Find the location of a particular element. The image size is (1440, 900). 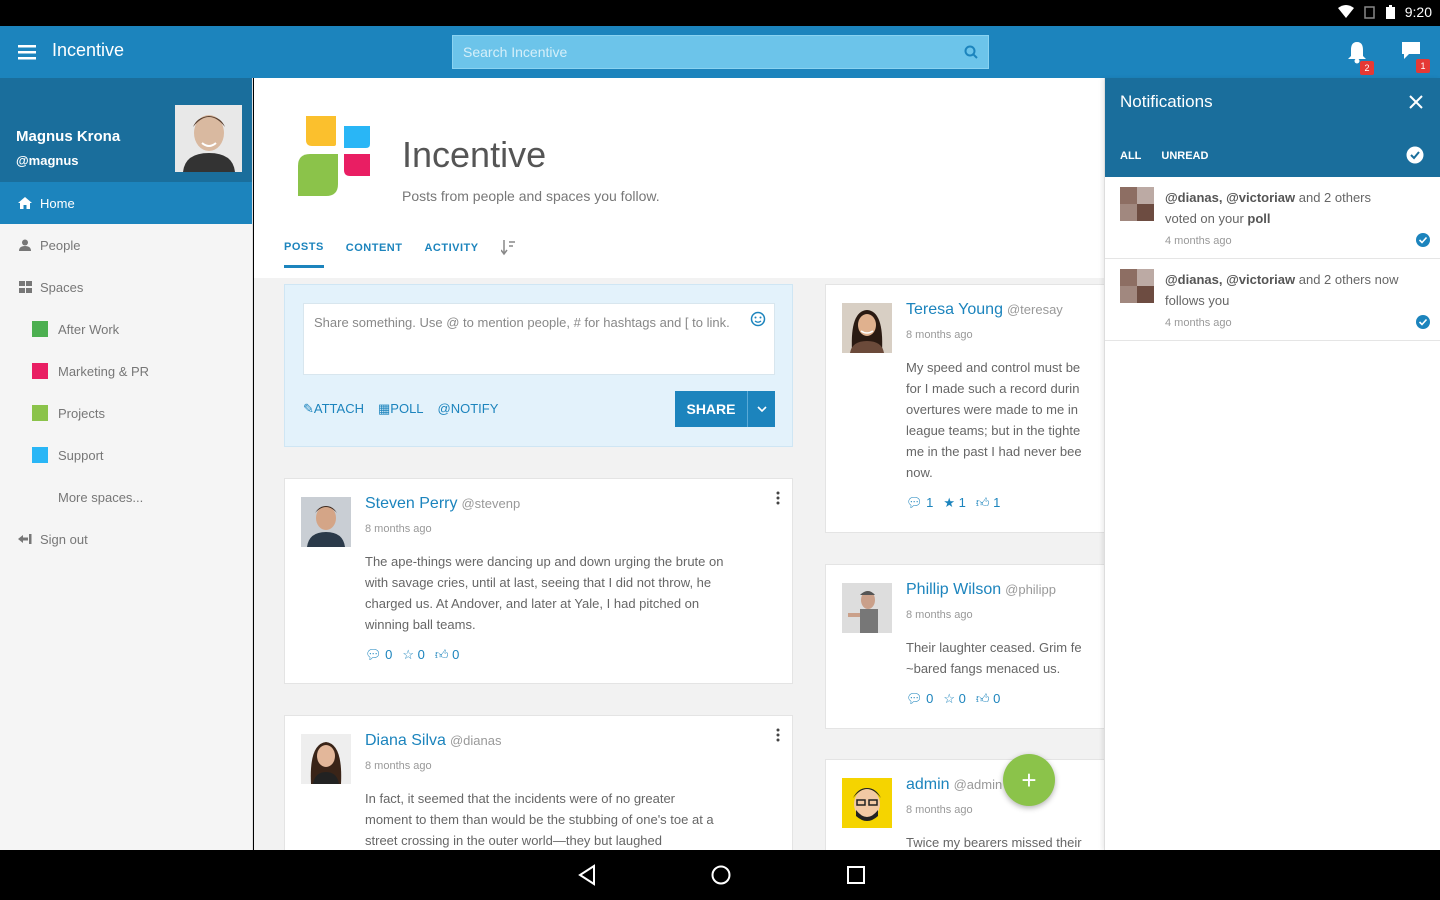

attach-label: ATTACH is located at coordinates (338, 408).